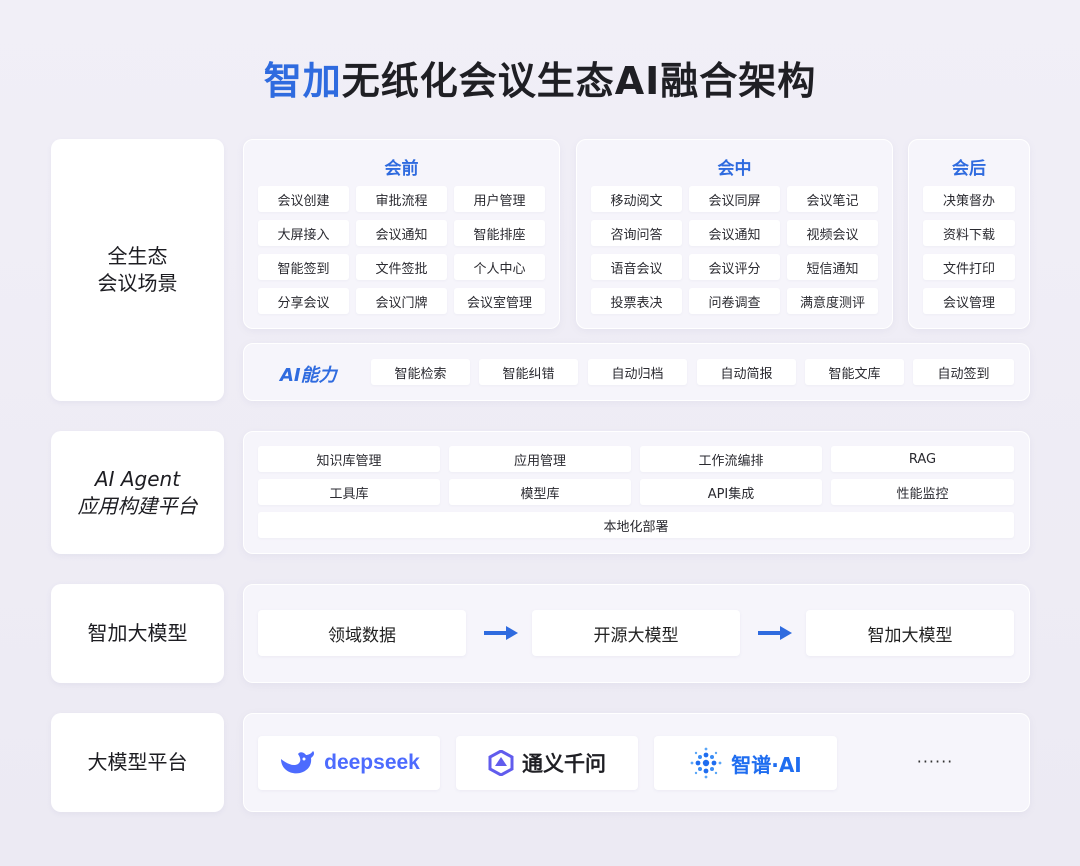 Image resolution: width=1080 pixels, height=866 pixels. What do you see at coordinates (499, 301) in the screenshot?
I see `chip-before: 会议室管理` at bounding box center [499, 301].